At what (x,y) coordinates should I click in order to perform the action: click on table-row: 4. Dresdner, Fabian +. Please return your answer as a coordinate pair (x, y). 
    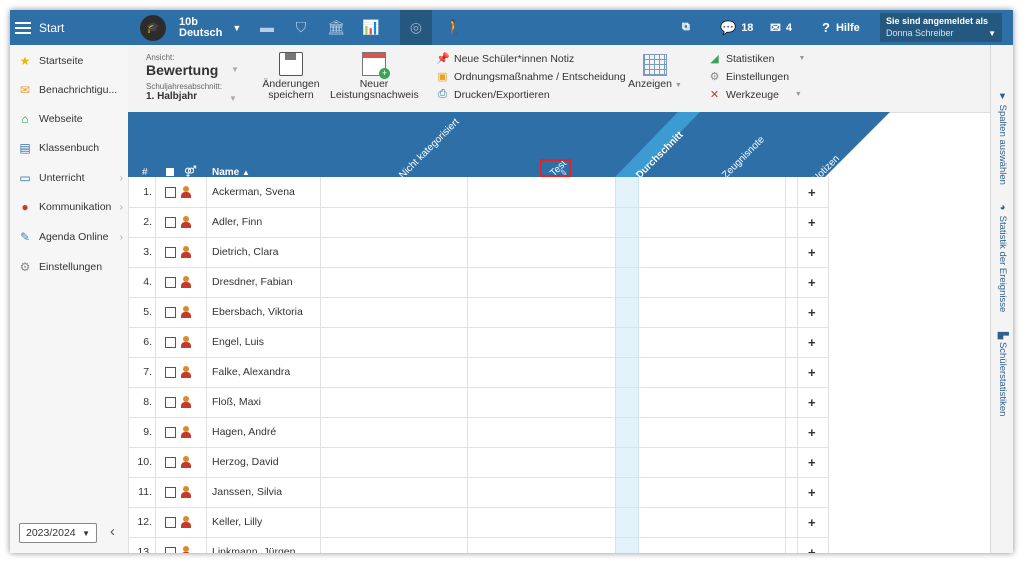
    Looking at the image, I should click on (478, 282).